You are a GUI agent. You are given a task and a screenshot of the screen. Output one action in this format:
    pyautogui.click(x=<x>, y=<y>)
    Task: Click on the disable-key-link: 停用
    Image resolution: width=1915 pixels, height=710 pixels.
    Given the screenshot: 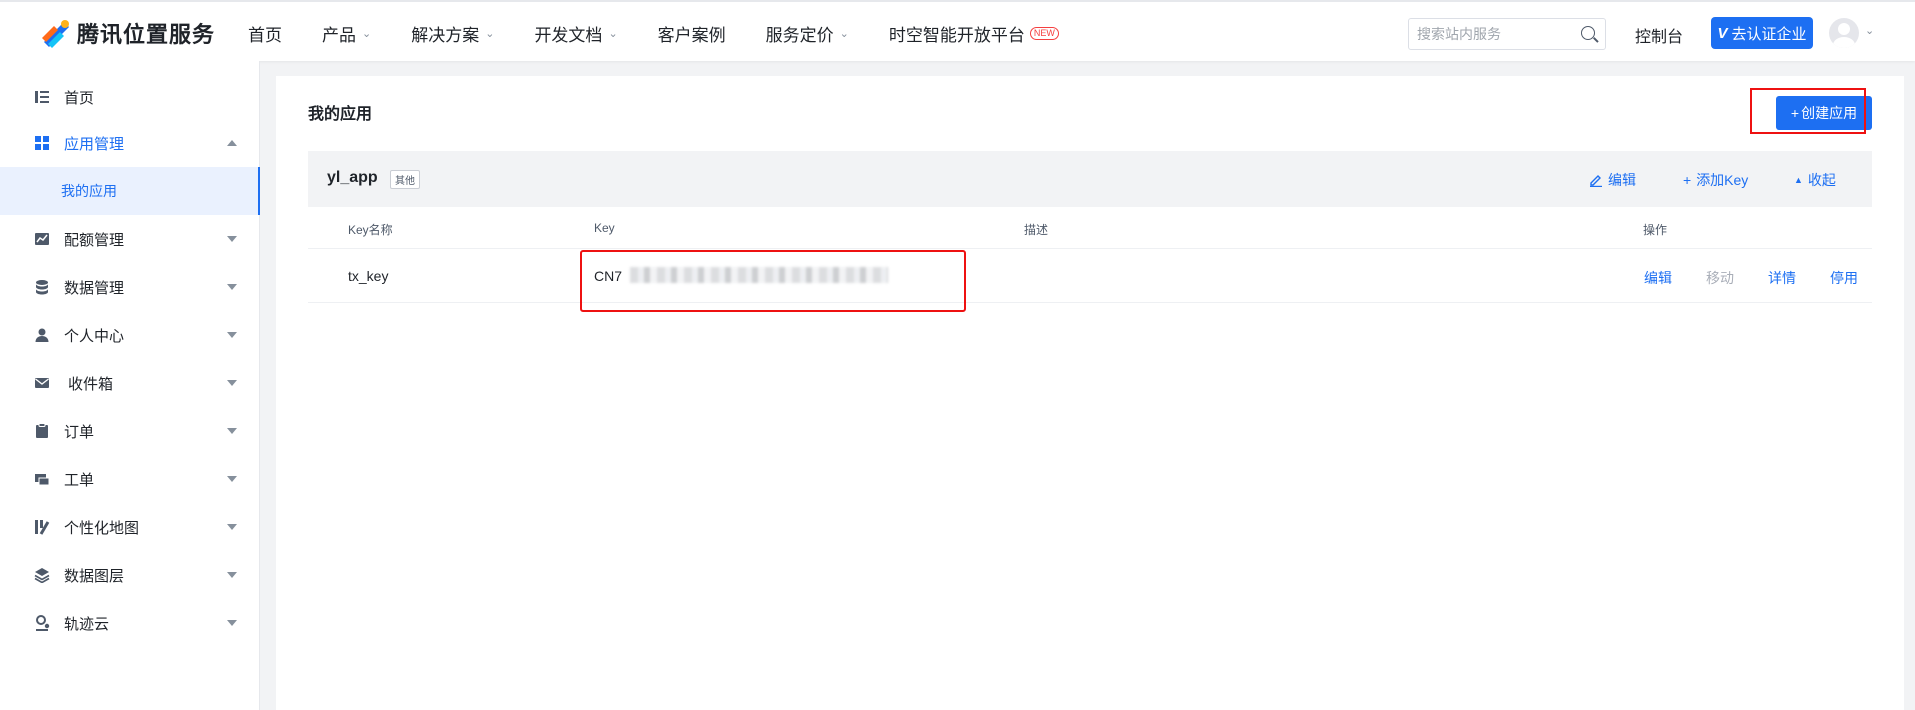 What is the action you would take?
    pyautogui.click(x=1844, y=278)
    